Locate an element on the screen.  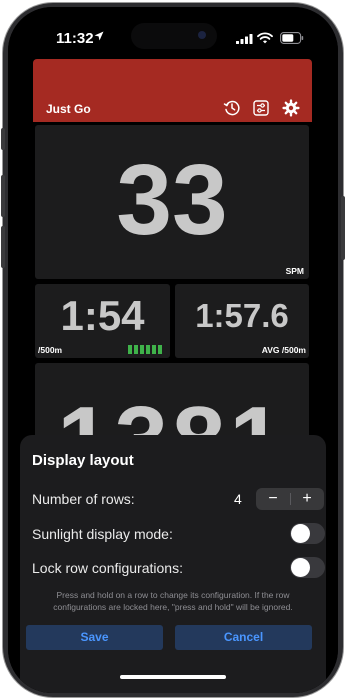
sunlight-mode-label: Sunlight display mode: is located at coordinates (102, 534).